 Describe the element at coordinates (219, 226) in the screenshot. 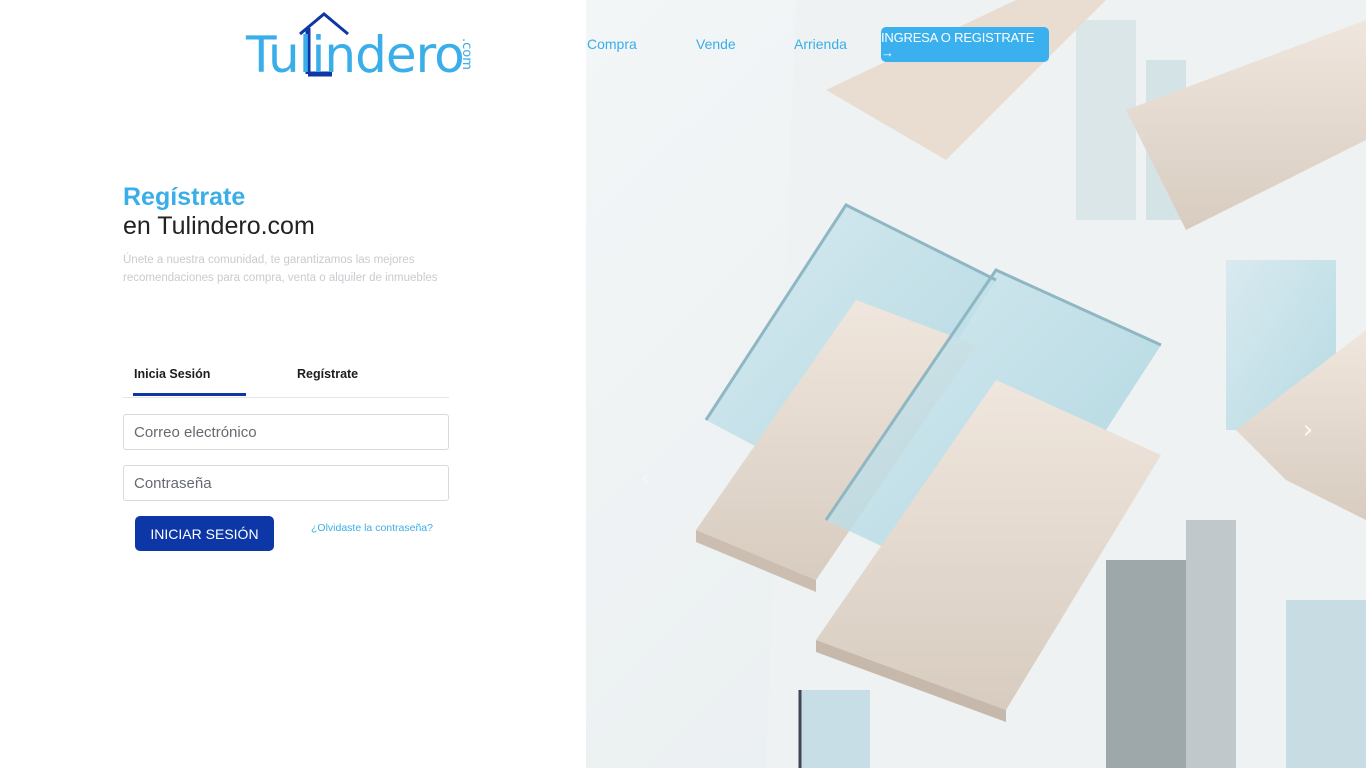

I see `page-title: en Tulindero.com` at that location.